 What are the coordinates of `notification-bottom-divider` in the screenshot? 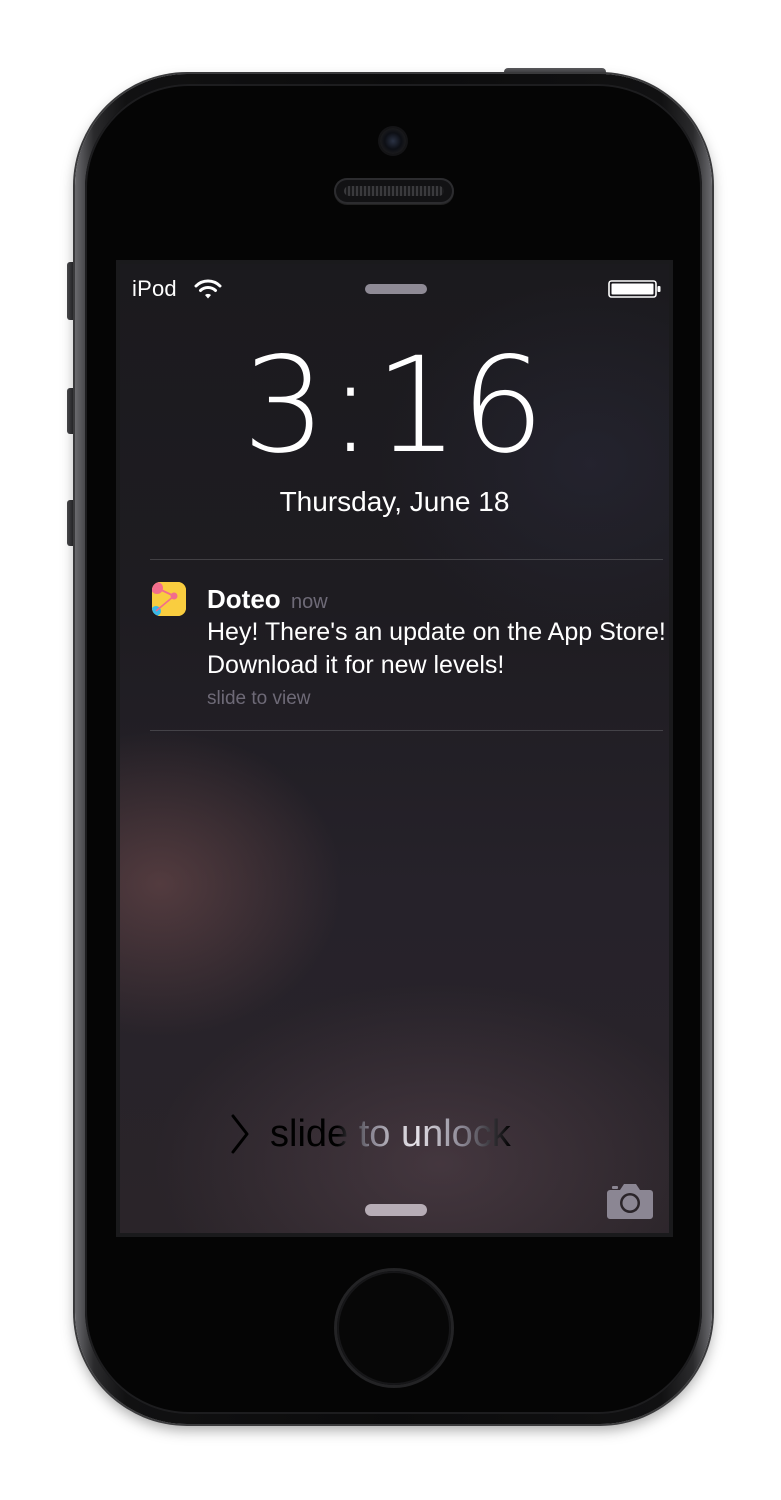 It's located at (406, 730).